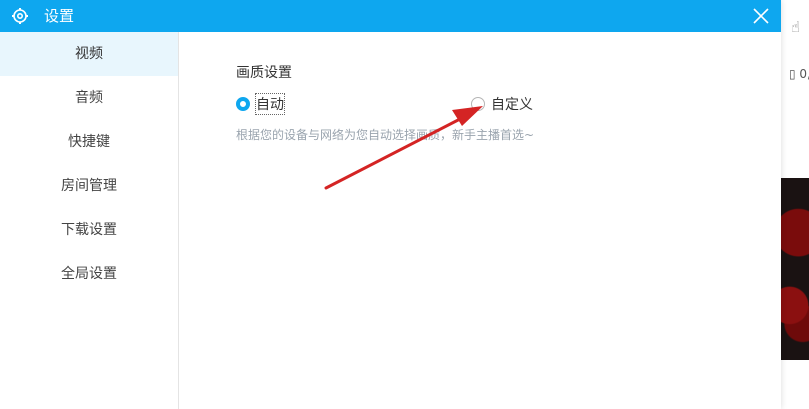 The width and height of the screenshot is (809, 409). I want to click on sidebar-item-shortcuts: 快捷键, so click(89, 142).